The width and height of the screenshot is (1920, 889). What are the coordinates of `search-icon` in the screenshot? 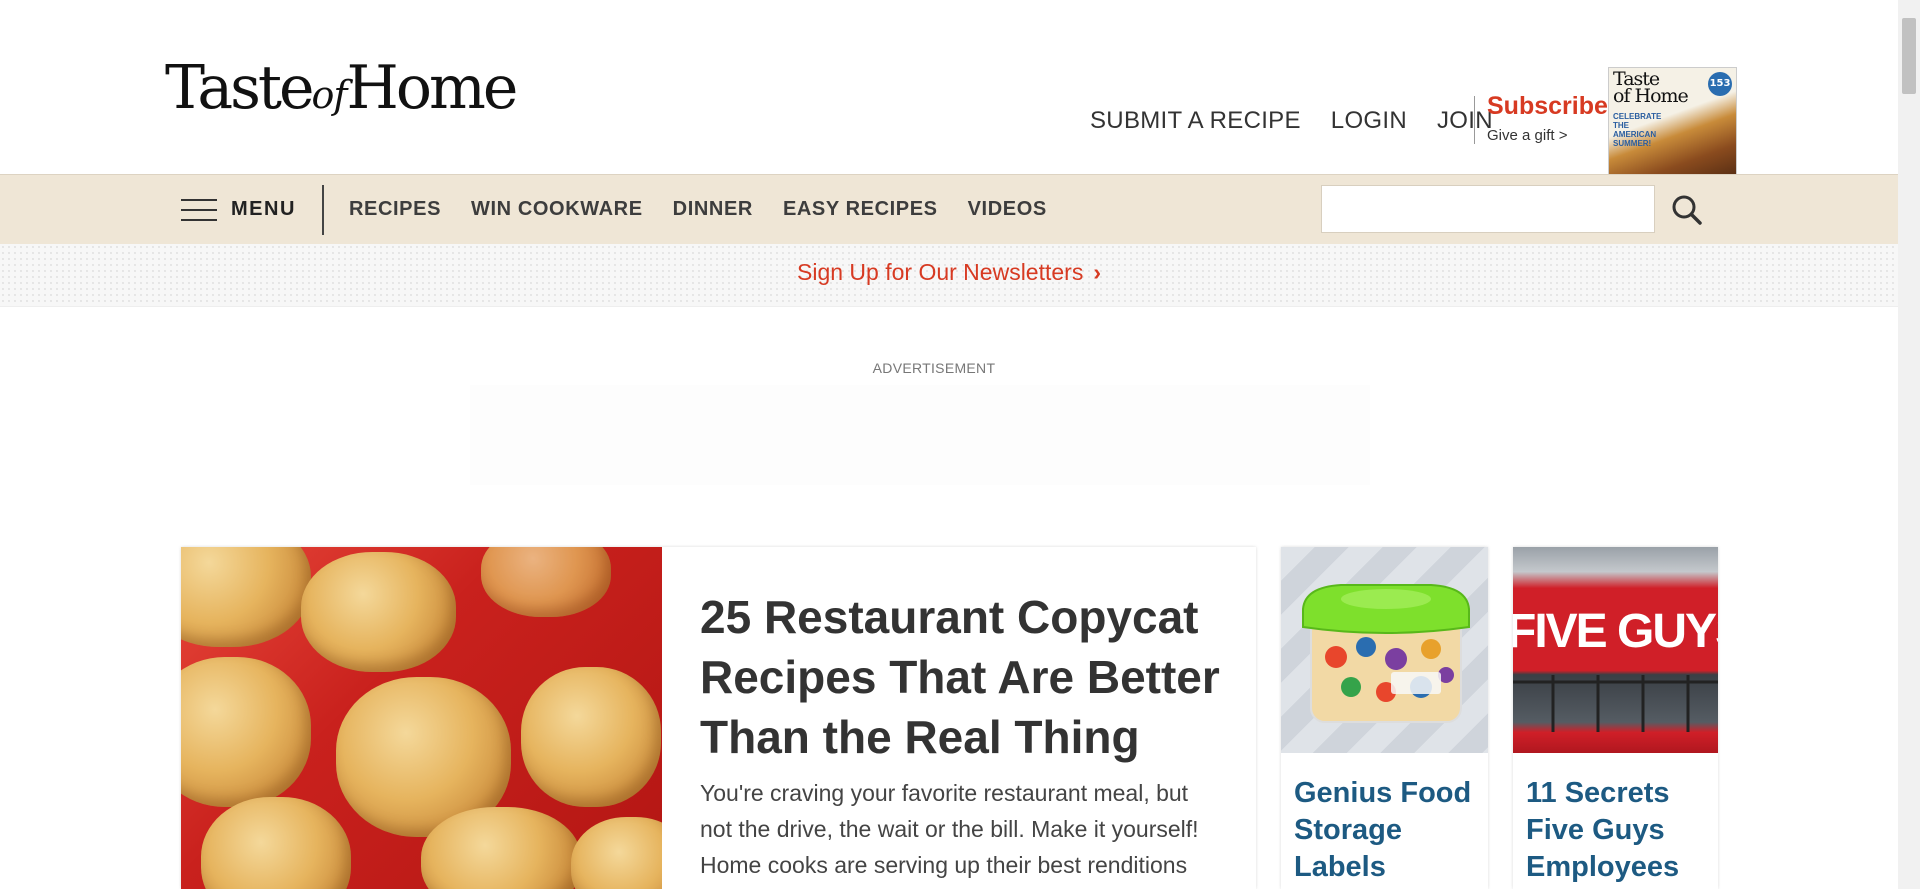 It's located at (1687, 210).